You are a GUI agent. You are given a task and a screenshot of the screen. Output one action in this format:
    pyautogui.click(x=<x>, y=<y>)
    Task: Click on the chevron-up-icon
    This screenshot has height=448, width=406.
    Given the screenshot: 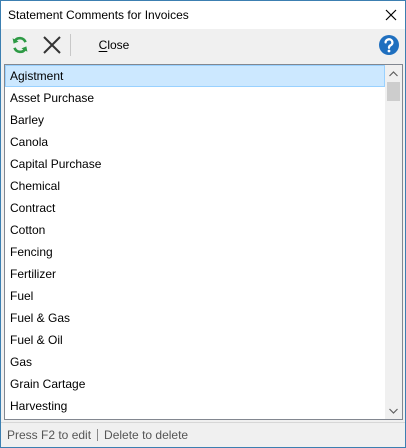 What is the action you would take?
    pyautogui.click(x=393, y=73)
    